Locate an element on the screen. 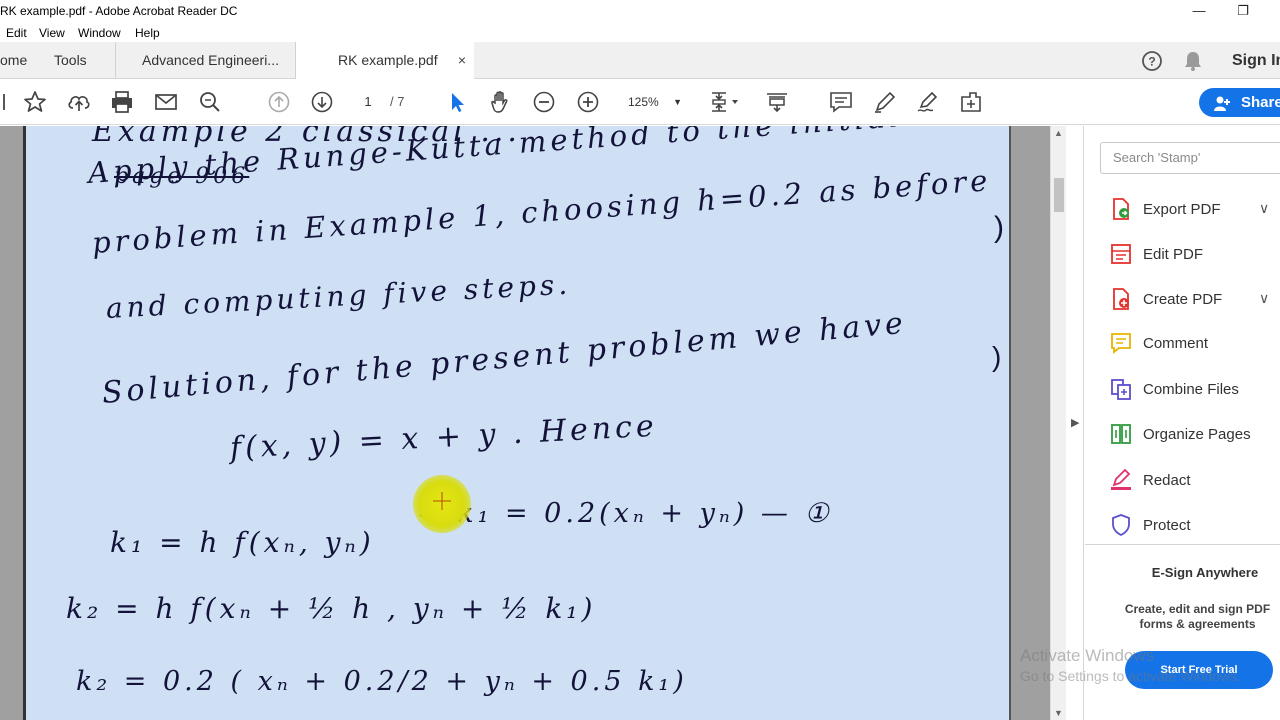 The height and width of the screenshot is (720, 1280). fit-page-icon is located at coordinates (726, 102).